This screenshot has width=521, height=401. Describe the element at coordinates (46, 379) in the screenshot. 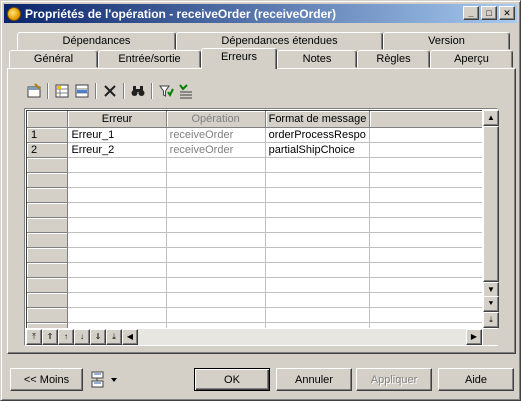

I see `less-button: << Moins` at that location.